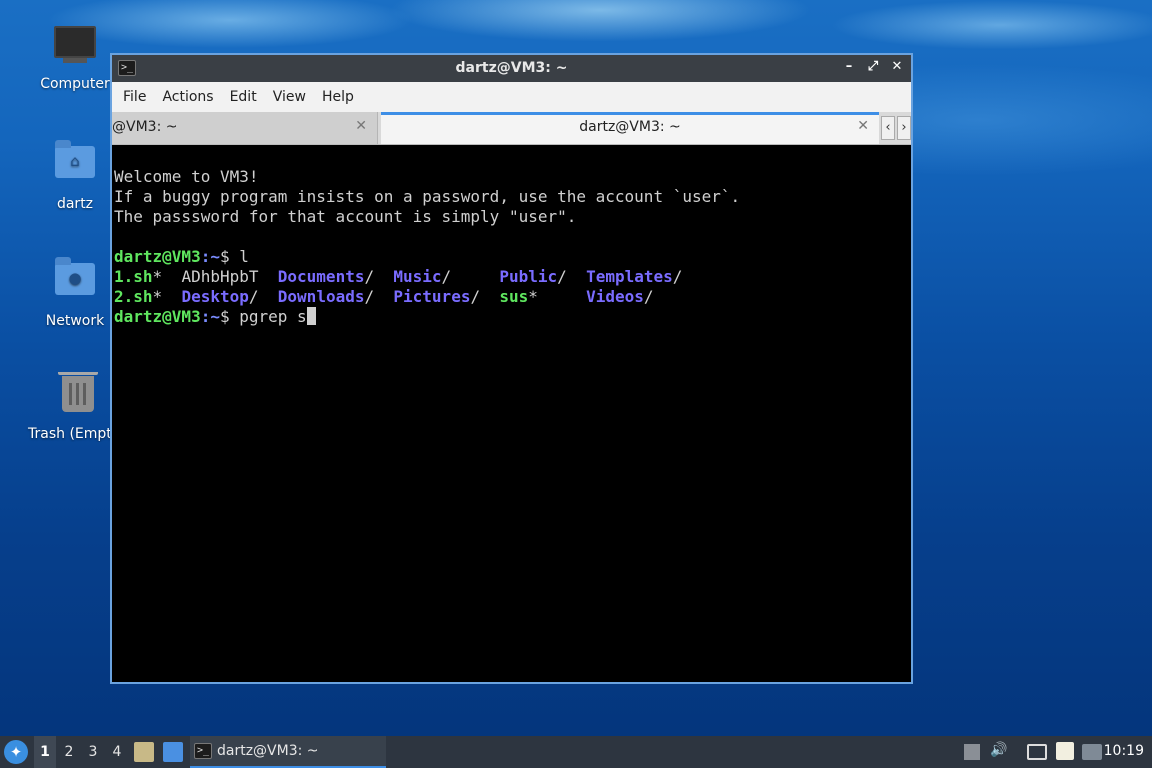 Image resolution: width=1152 pixels, height=768 pixels. Describe the element at coordinates (75, 84) in the screenshot. I see `desktop-icon-label: Computer` at that location.